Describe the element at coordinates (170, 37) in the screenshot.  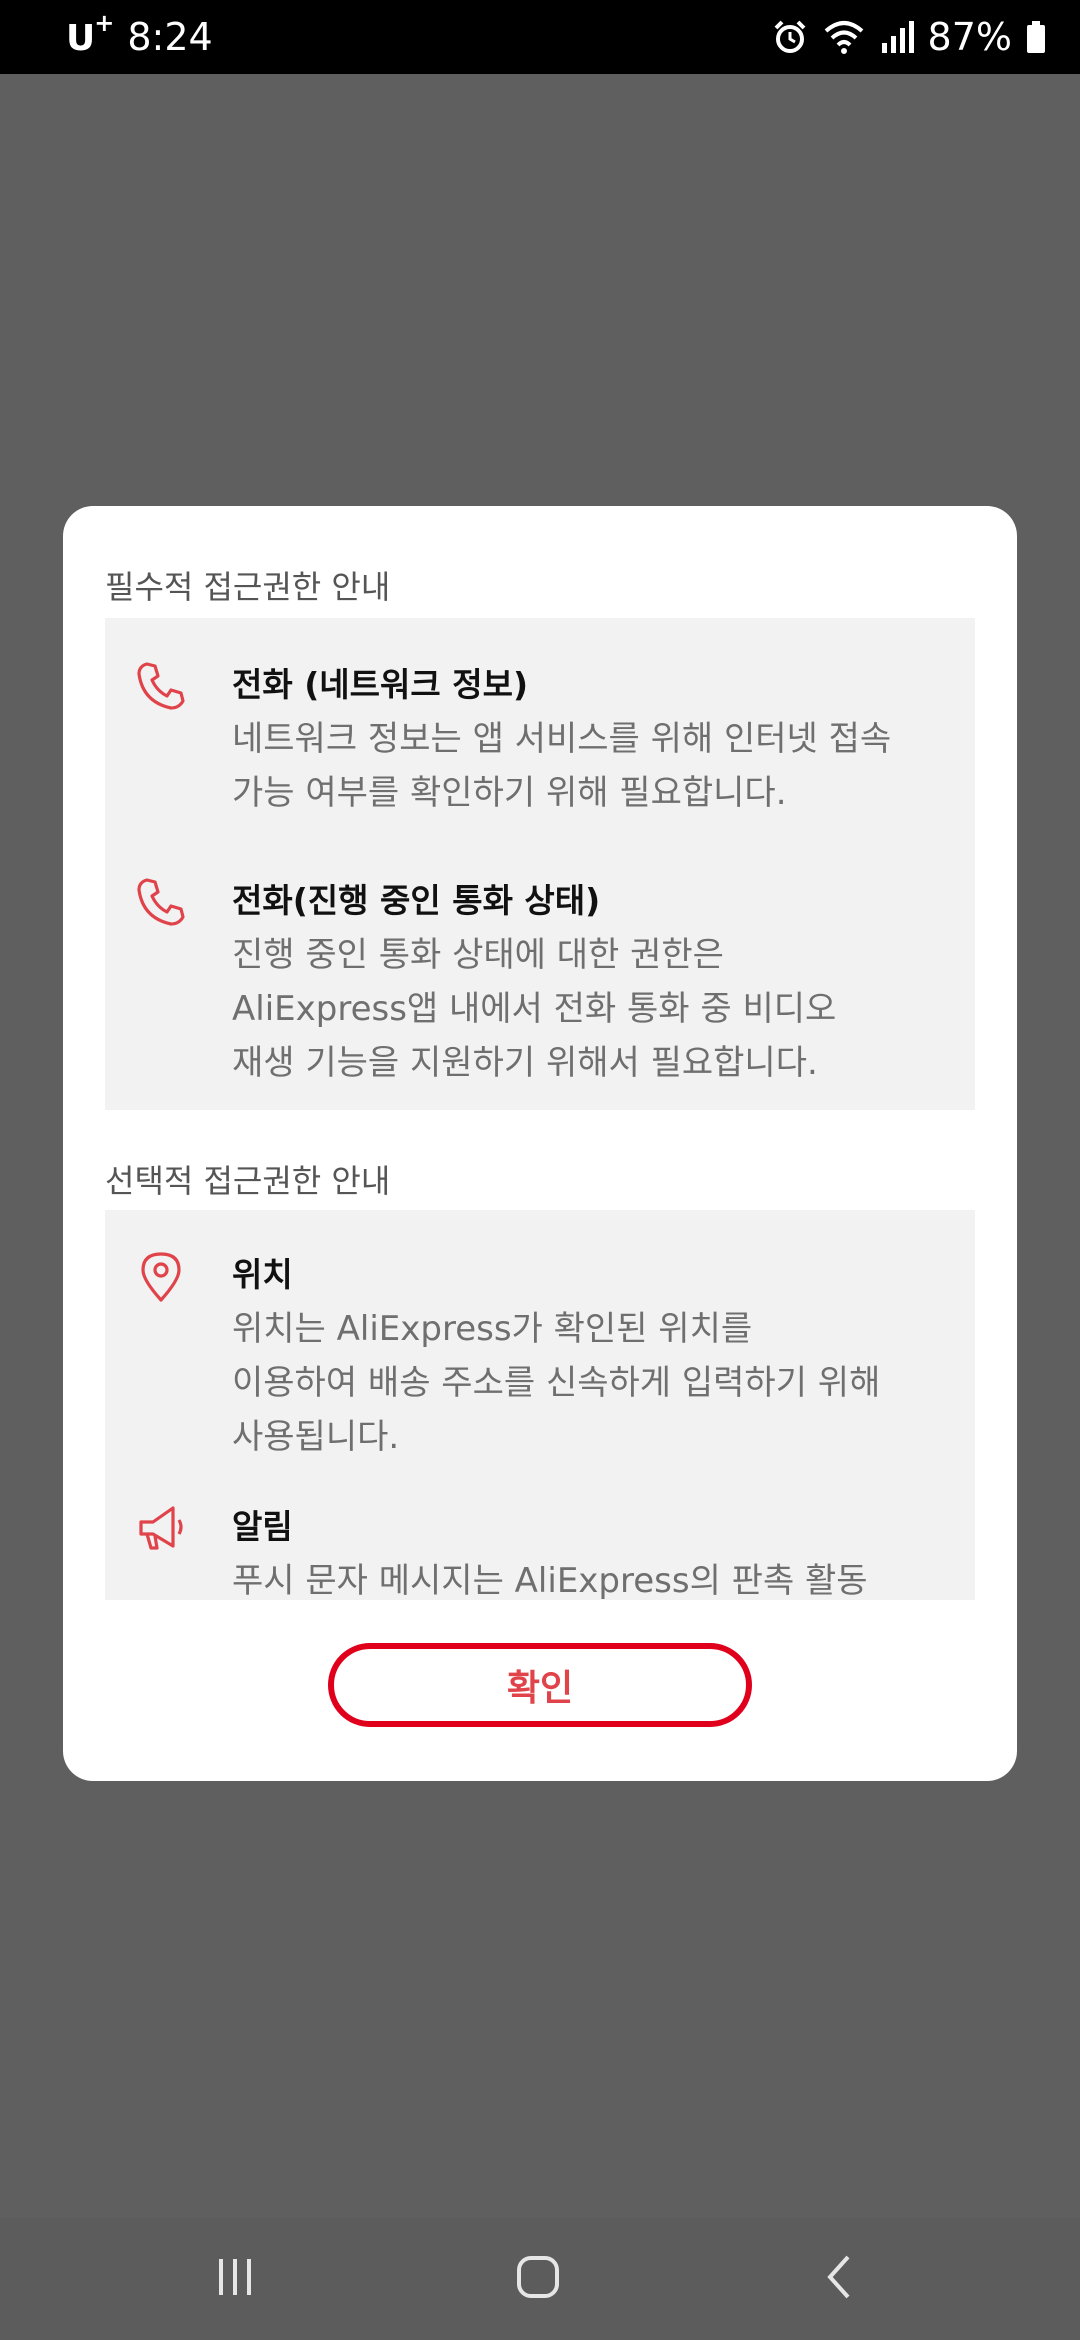
I see `status-time: 8:24` at that location.